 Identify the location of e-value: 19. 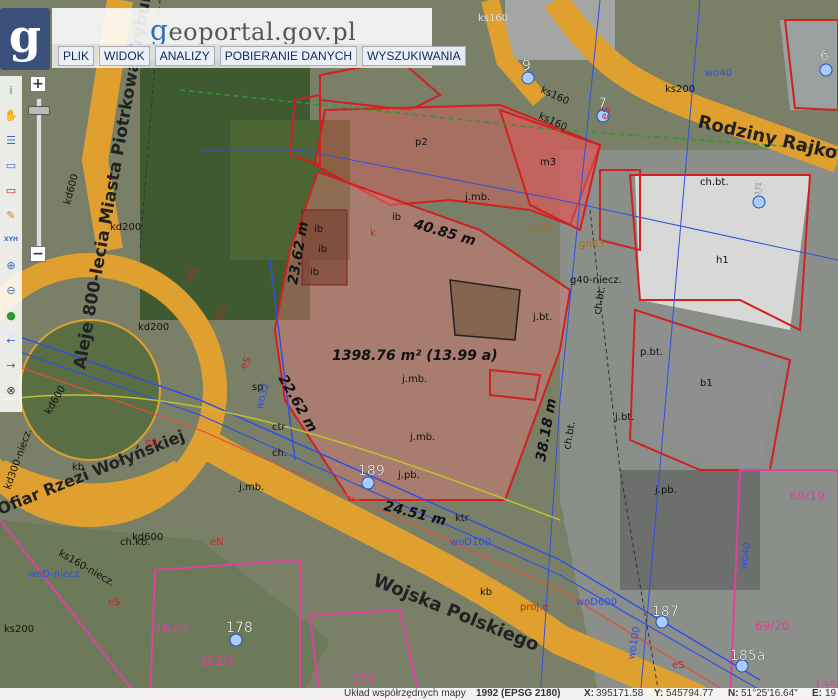
(831, 693).